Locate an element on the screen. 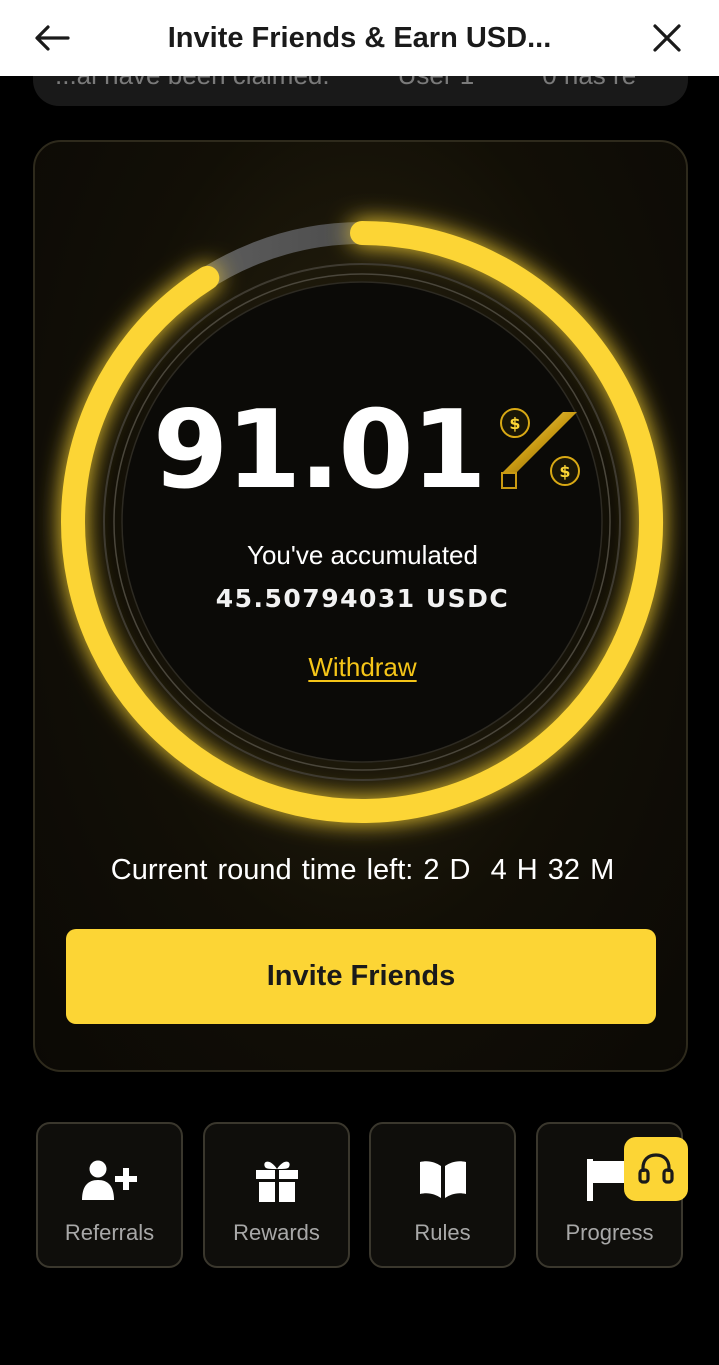 Image resolution: width=719 pixels, height=1365 pixels. timer-value: 2 D 4 H 32 M is located at coordinates (519, 870).